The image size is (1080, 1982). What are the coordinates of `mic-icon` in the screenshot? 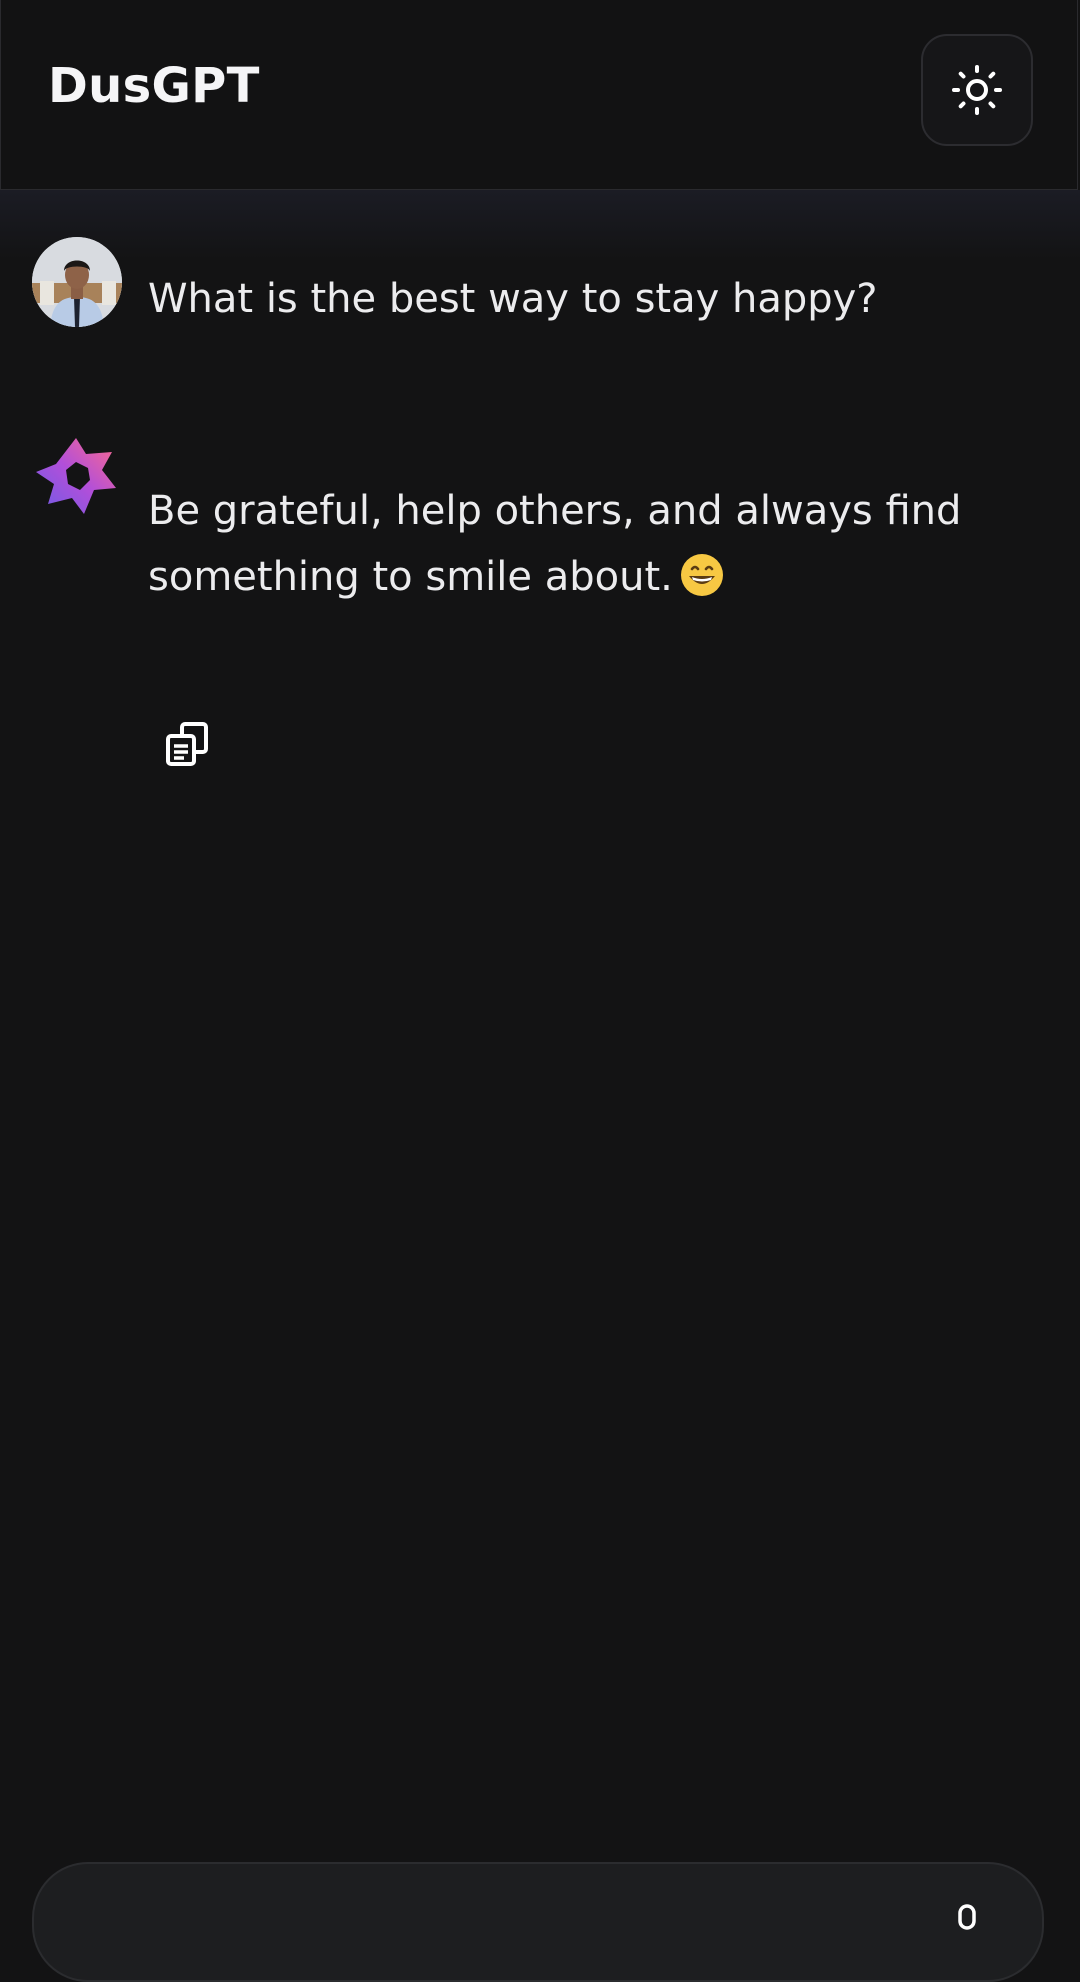 It's located at (967, 1924).